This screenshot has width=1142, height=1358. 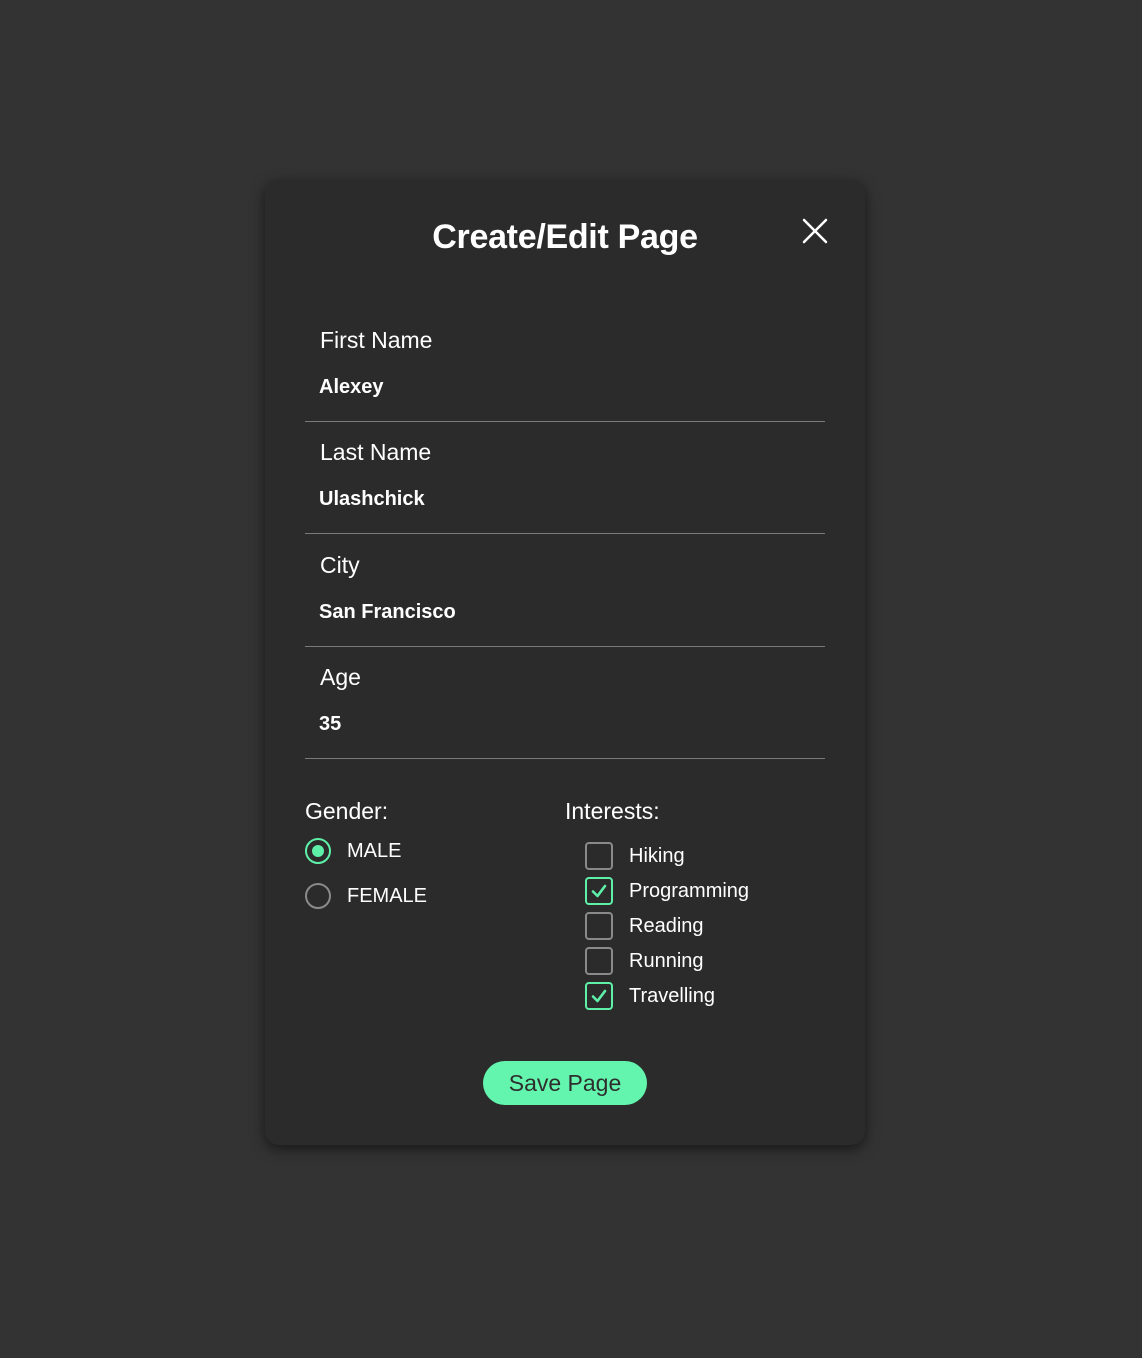 I want to click on interest-running: Running, so click(x=644, y=961).